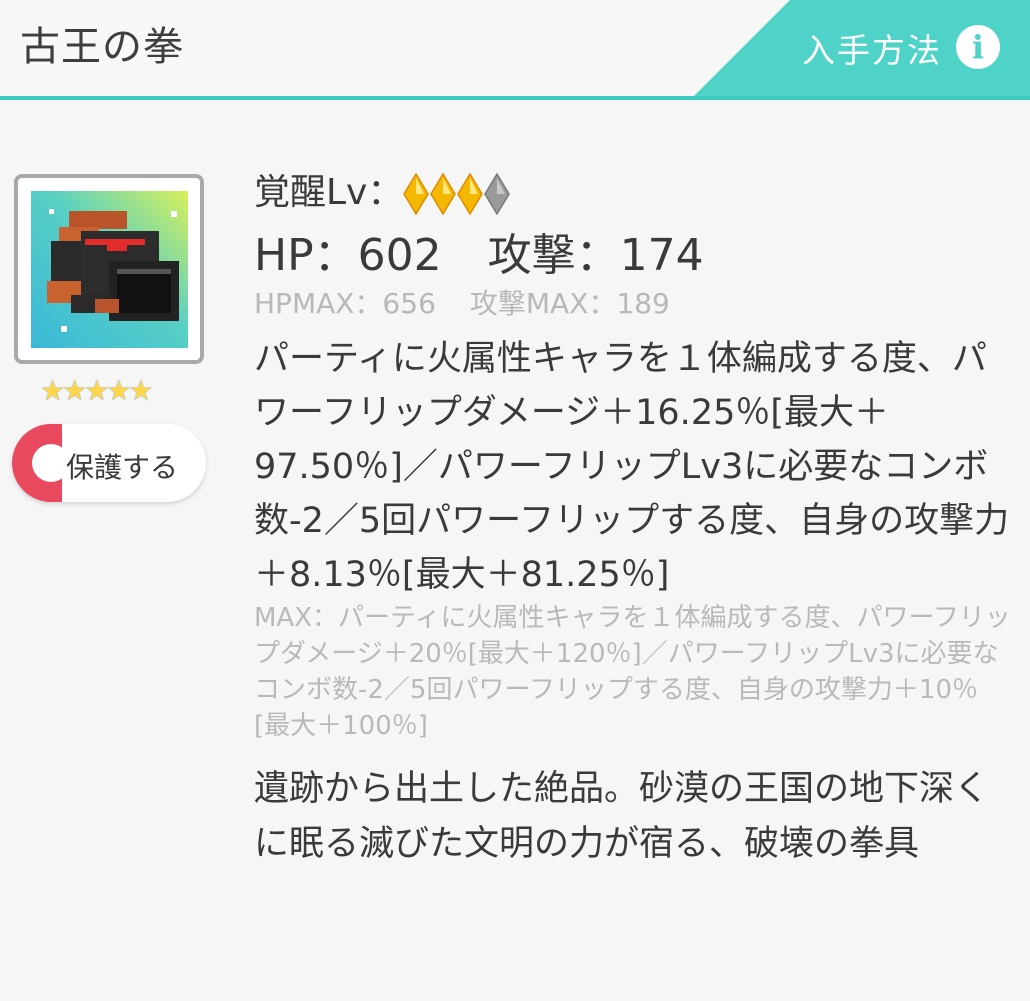 This screenshot has height=1001, width=1030. Describe the element at coordinates (497, 194) in the screenshot. I see `awaken-gem-empty-icon` at that location.